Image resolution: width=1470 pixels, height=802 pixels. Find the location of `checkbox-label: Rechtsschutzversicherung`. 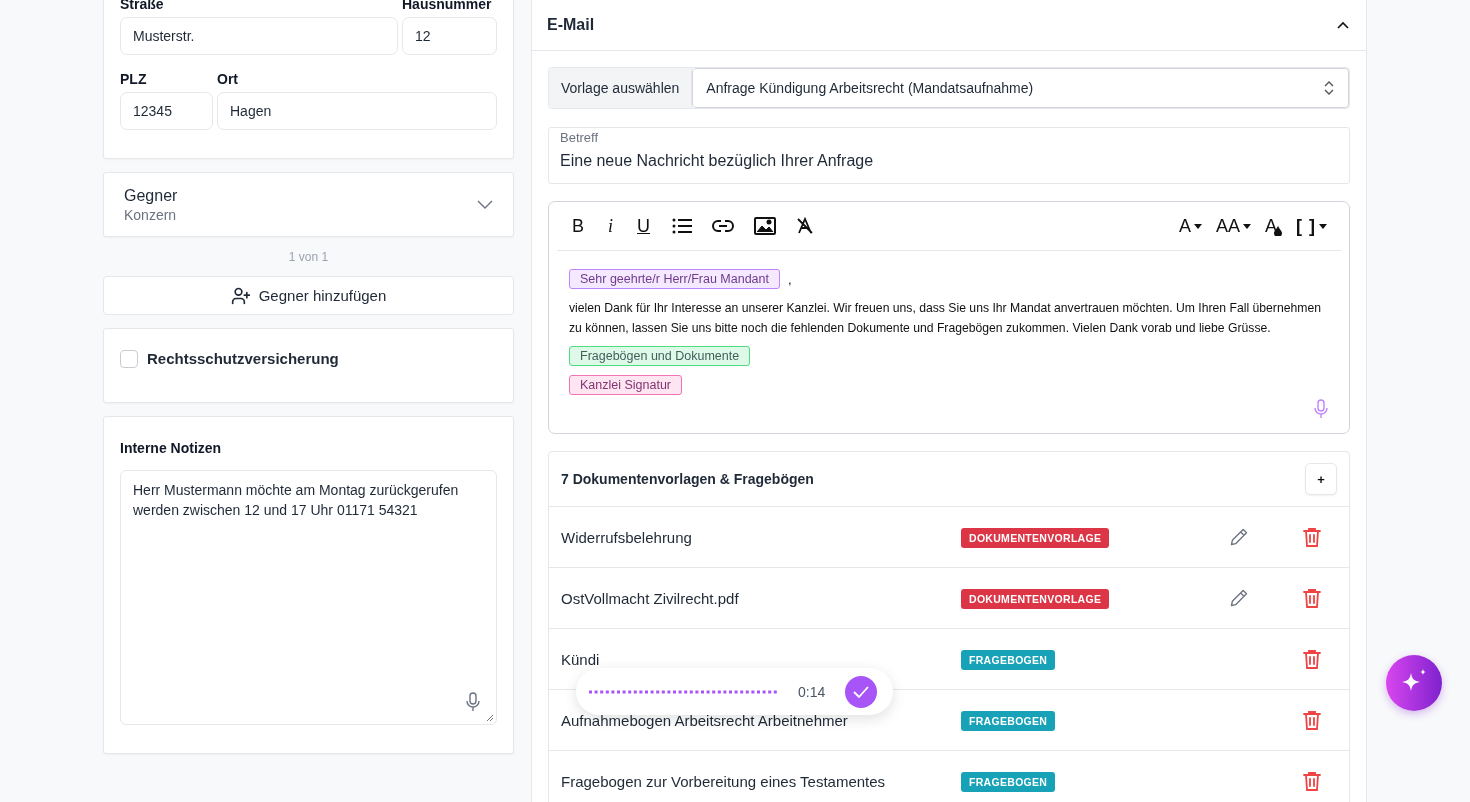

checkbox-label: Rechtsschutzversicherung is located at coordinates (243, 358).